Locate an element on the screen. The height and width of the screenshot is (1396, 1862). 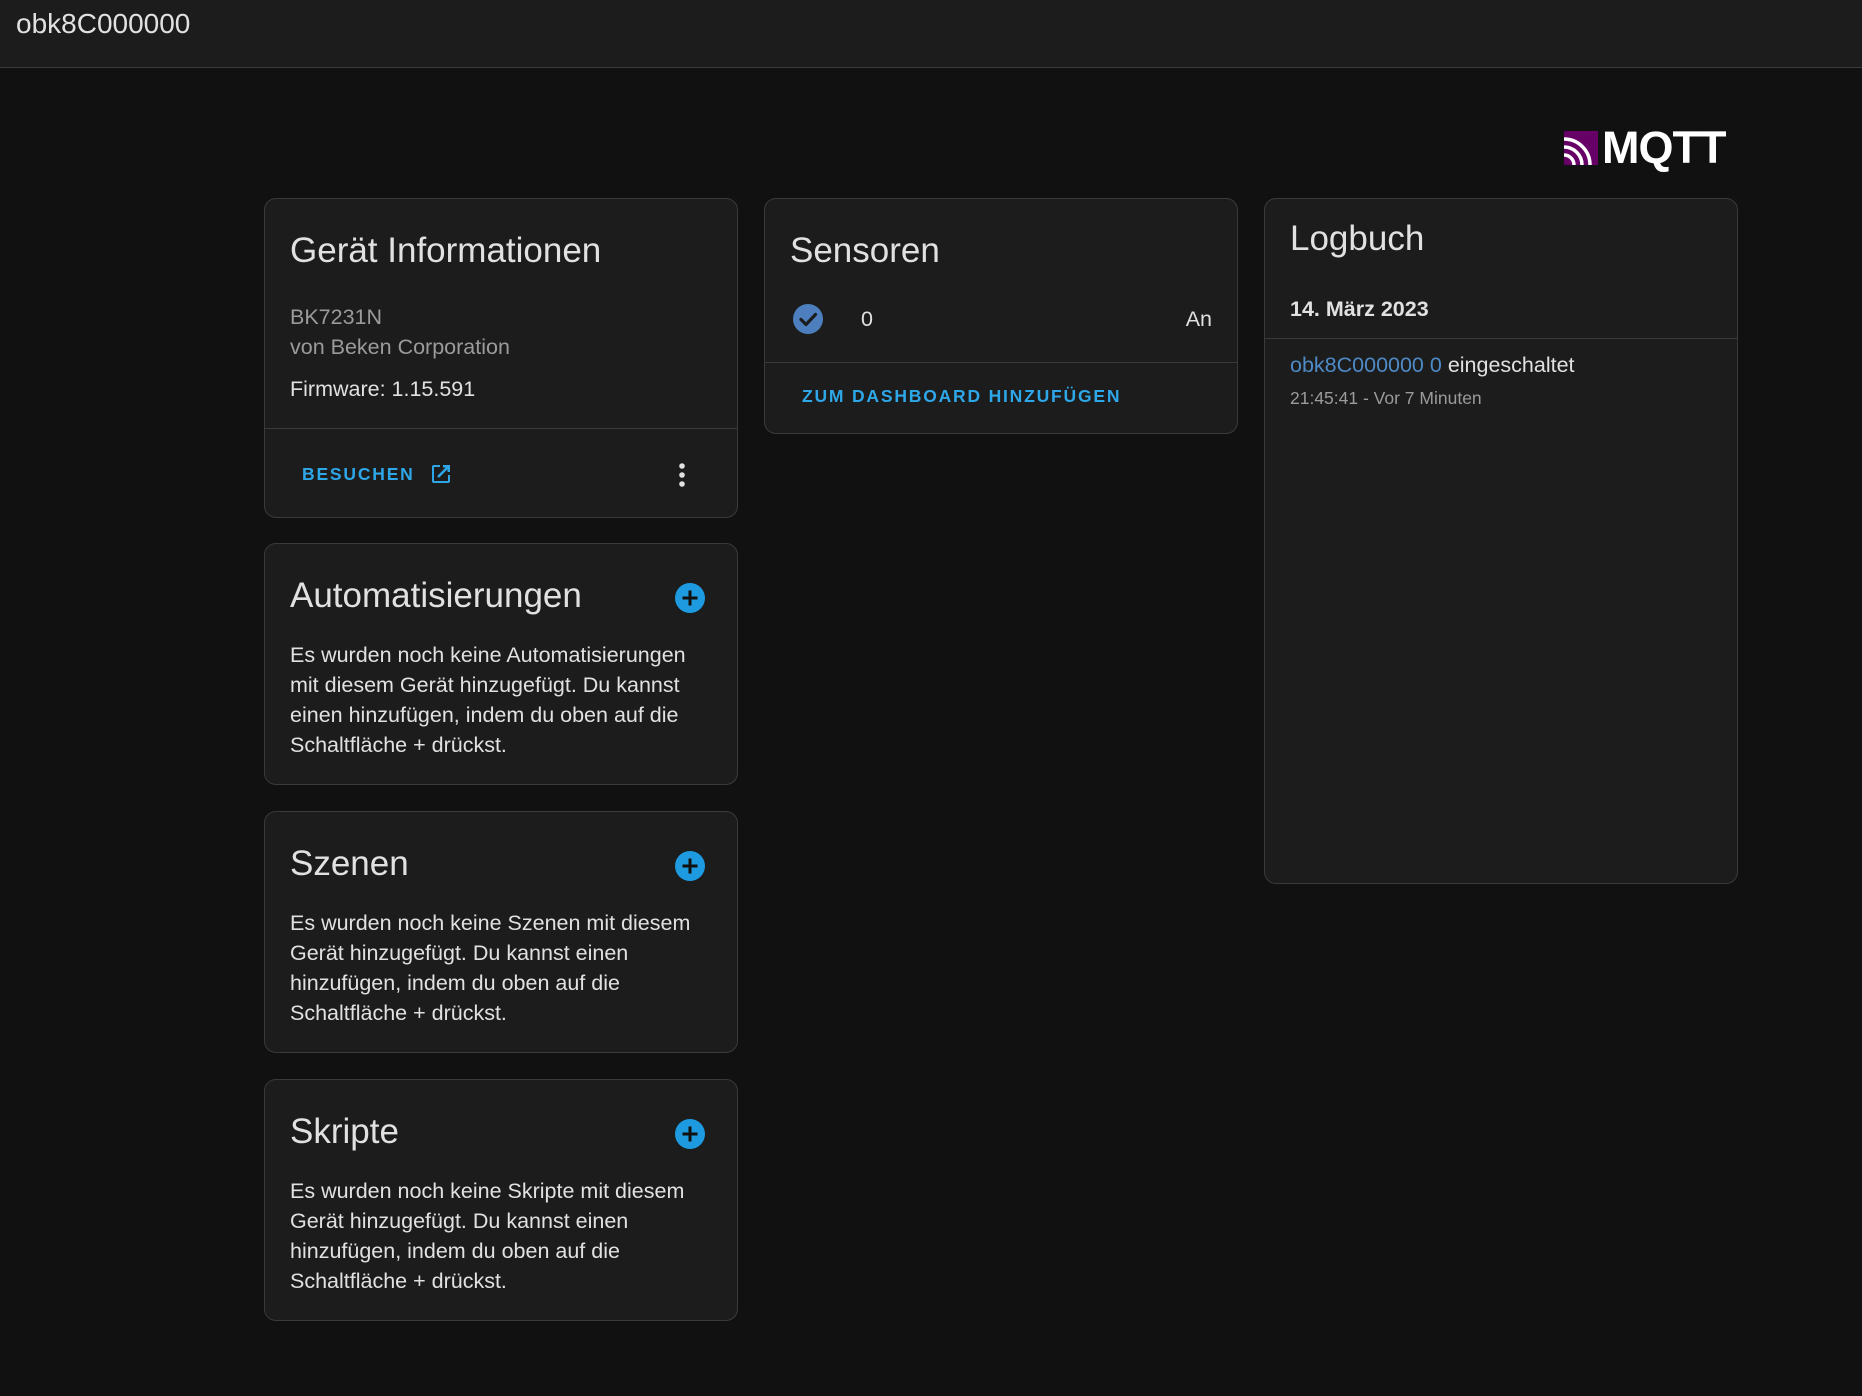
add-scene-button is located at coordinates (690, 866).